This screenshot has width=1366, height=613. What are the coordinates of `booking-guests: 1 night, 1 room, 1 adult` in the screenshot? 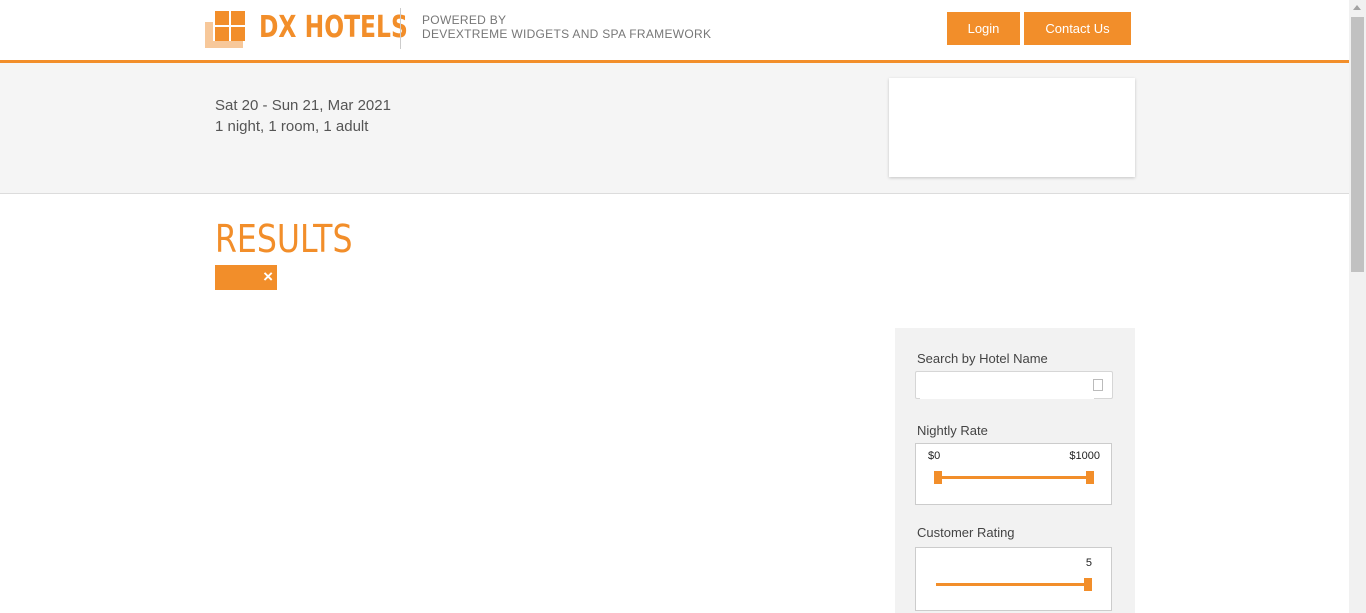 It's located at (292, 126).